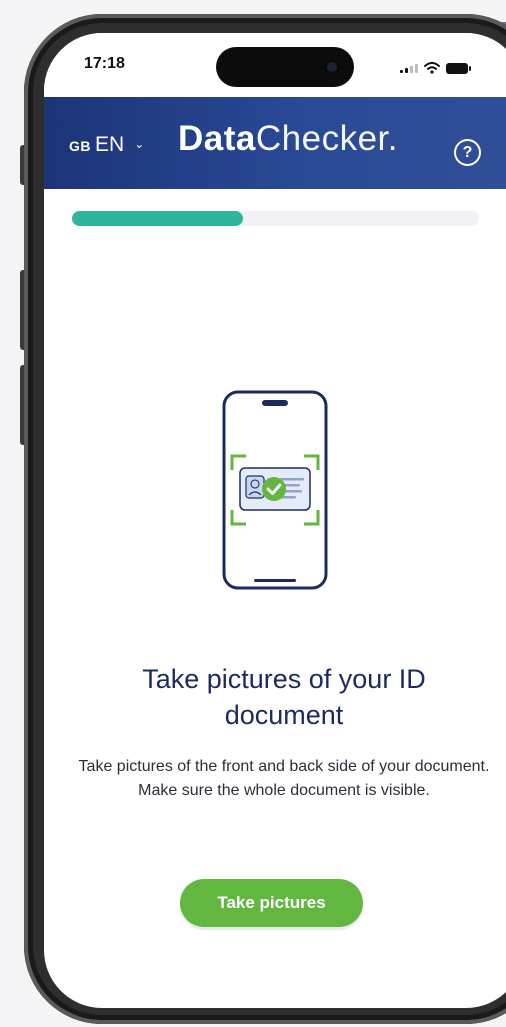  Describe the element at coordinates (139, 144) in the screenshot. I see `chevron-down-icon: ⌄` at that location.